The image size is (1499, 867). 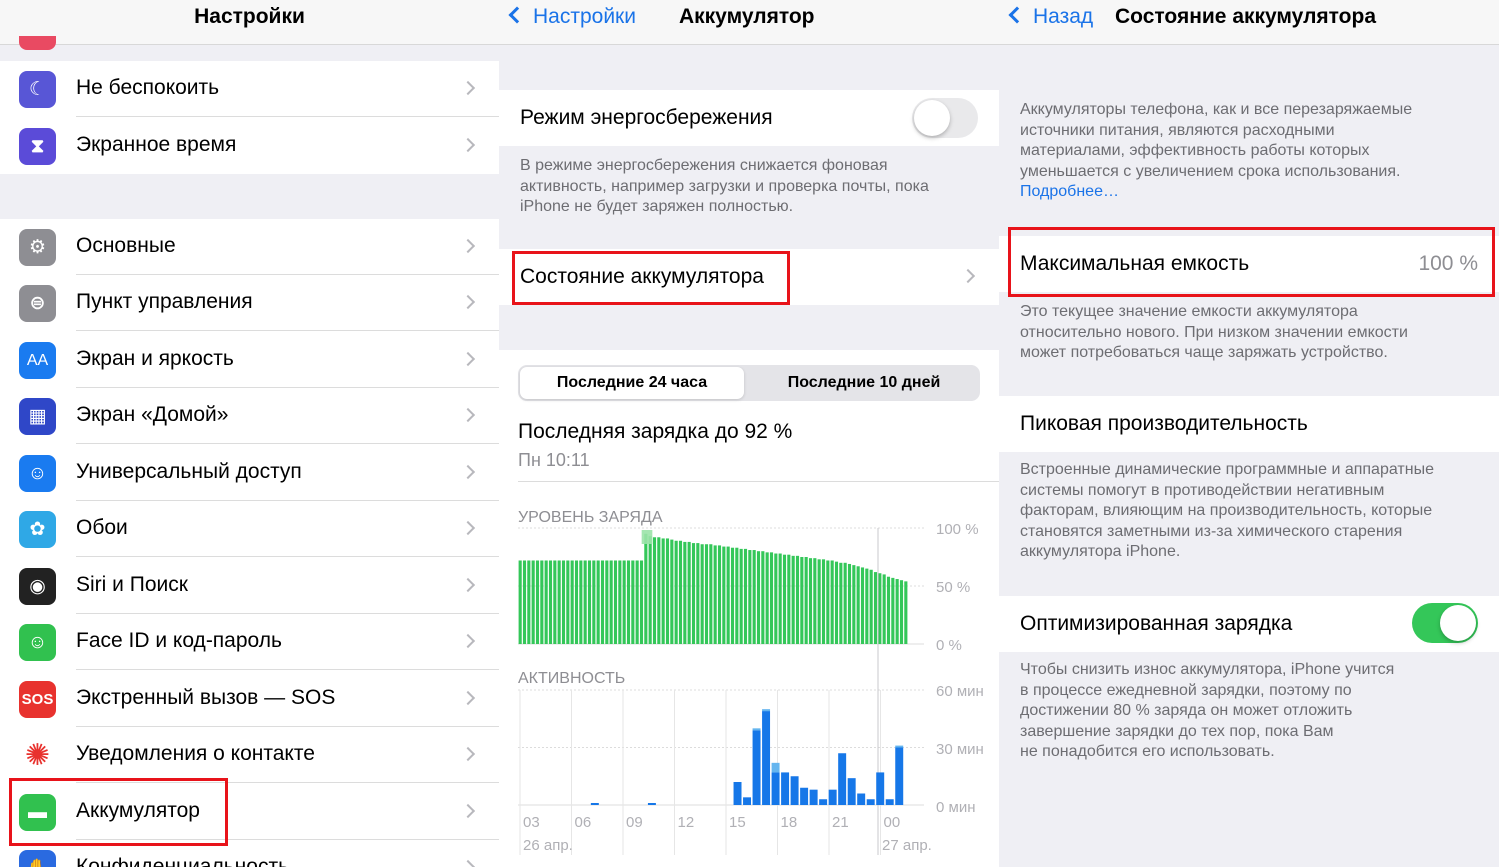 What do you see at coordinates (148, 87) in the screenshot?
I see `settings-row-label: Не беспокоить` at bounding box center [148, 87].